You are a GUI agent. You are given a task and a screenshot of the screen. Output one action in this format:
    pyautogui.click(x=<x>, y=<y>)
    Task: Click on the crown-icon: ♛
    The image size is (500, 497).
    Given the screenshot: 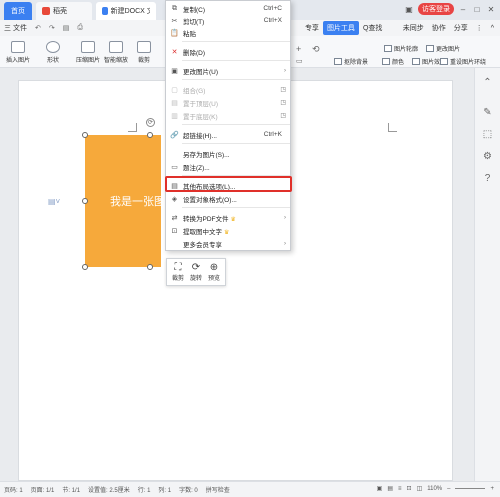 What is the action you would take?
    pyautogui.click(x=233, y=219)
    